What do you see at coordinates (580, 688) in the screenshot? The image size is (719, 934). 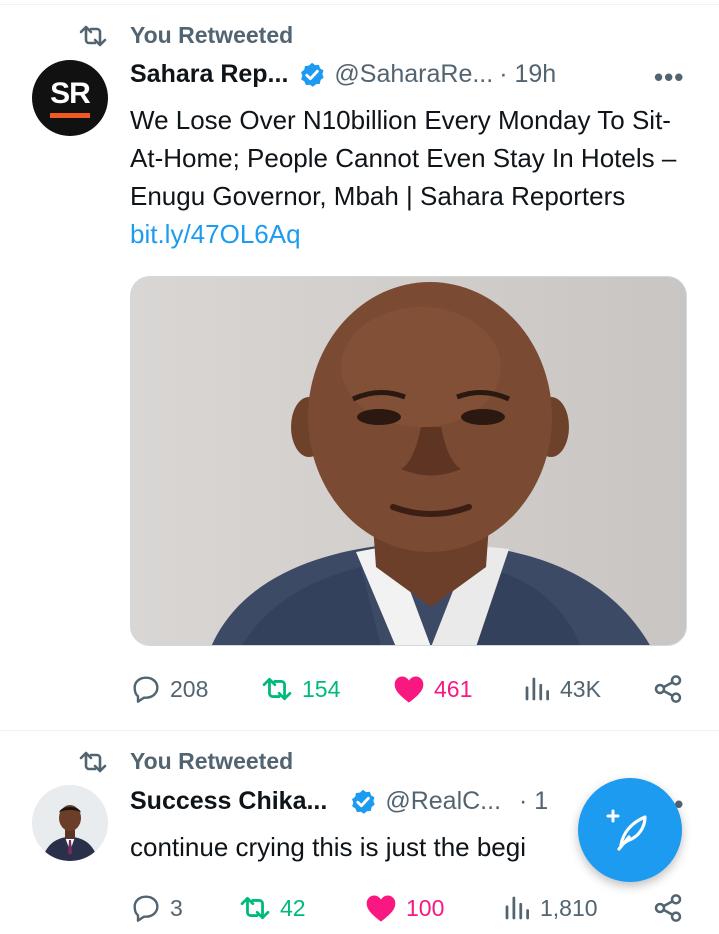 I see `views-count: 43K` at bounding box center [580, 688].